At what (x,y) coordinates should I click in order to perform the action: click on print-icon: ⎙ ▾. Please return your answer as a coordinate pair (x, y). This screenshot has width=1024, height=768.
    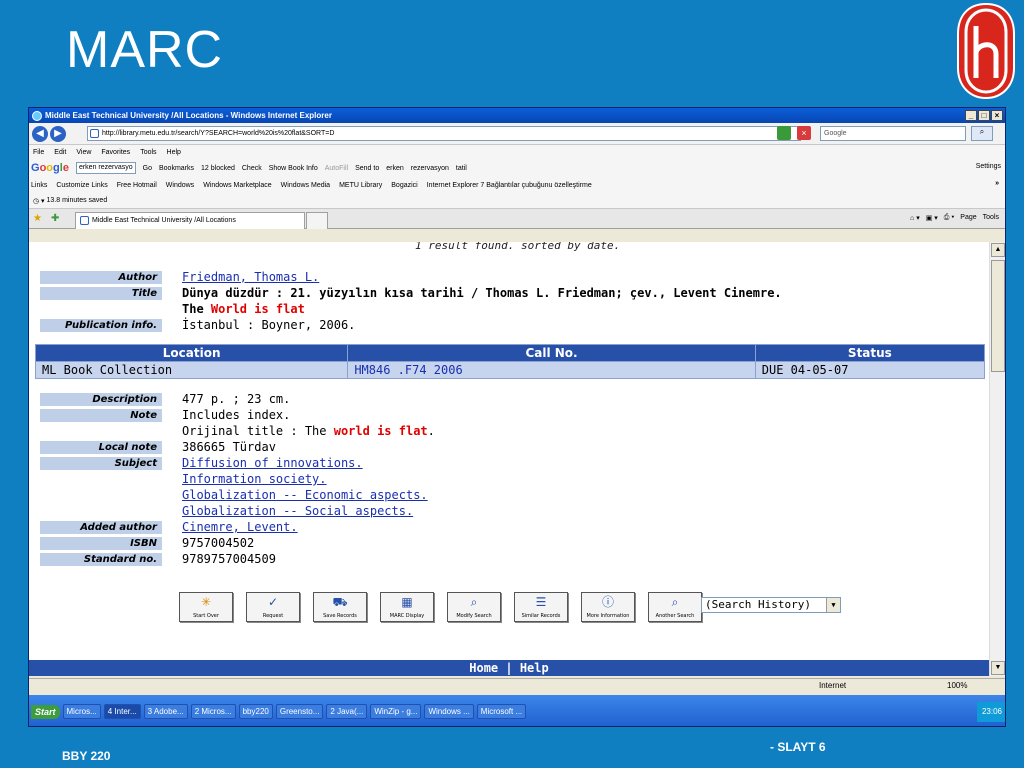
    Looking at the image, I should click on (949, 218).